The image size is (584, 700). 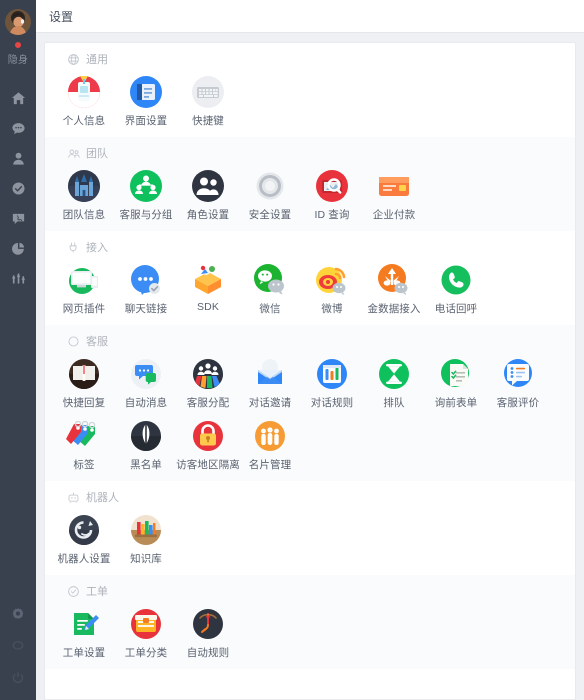 I want to click on tile-gray-shield-ring-icon: 安全设置, so click(x=270, y=194).